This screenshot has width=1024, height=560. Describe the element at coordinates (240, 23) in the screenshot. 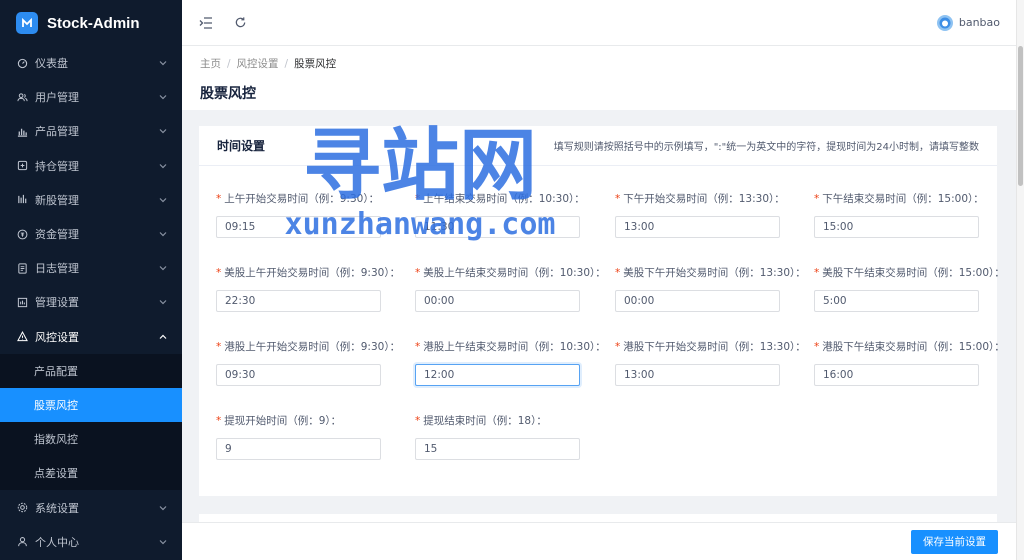

I see `refresh-icon` at that location.